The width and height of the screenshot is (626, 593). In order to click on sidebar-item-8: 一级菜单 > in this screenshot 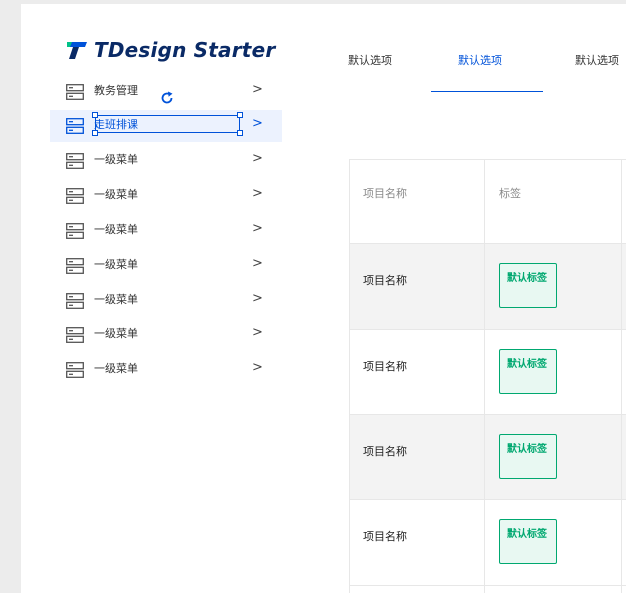, I will do `click(166, 370)`.